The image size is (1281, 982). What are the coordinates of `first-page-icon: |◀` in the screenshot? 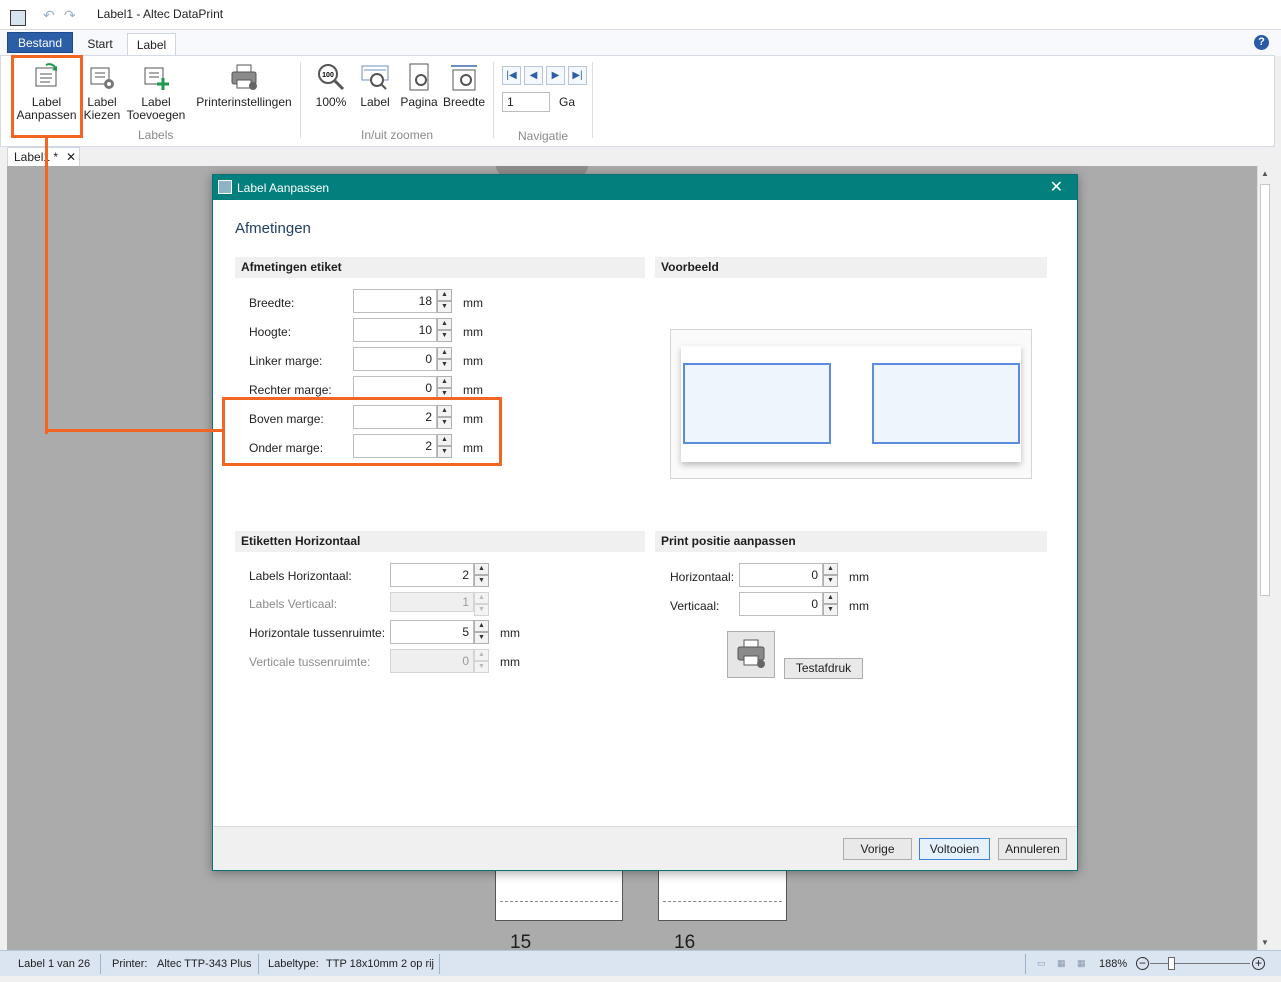 It's located at (511, 75).